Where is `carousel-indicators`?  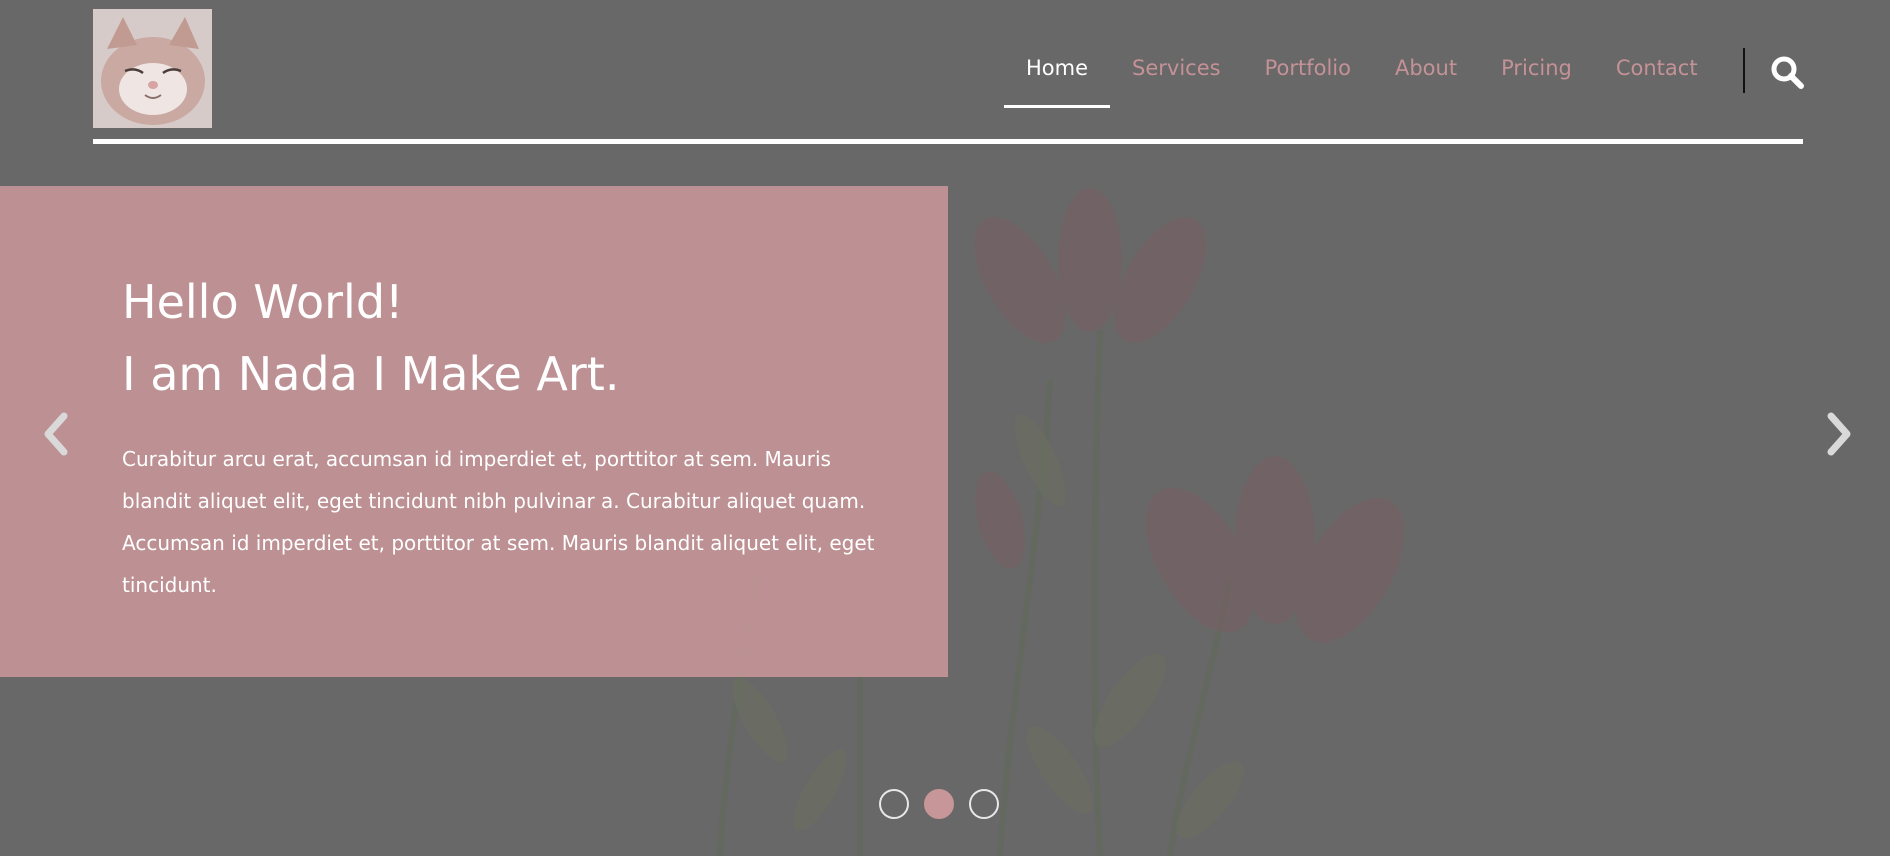 carousel-indicators is located at coordinates (939, 804).